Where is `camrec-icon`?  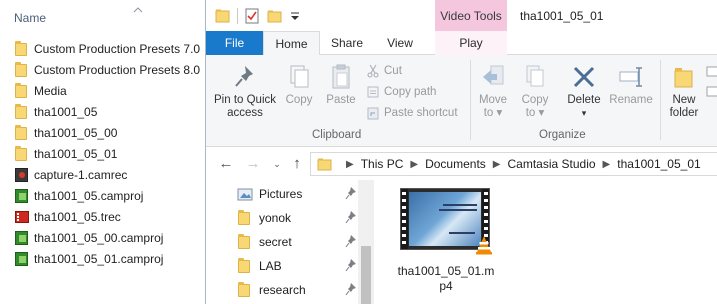
camrec-icon is located at coordinates (22, 175).